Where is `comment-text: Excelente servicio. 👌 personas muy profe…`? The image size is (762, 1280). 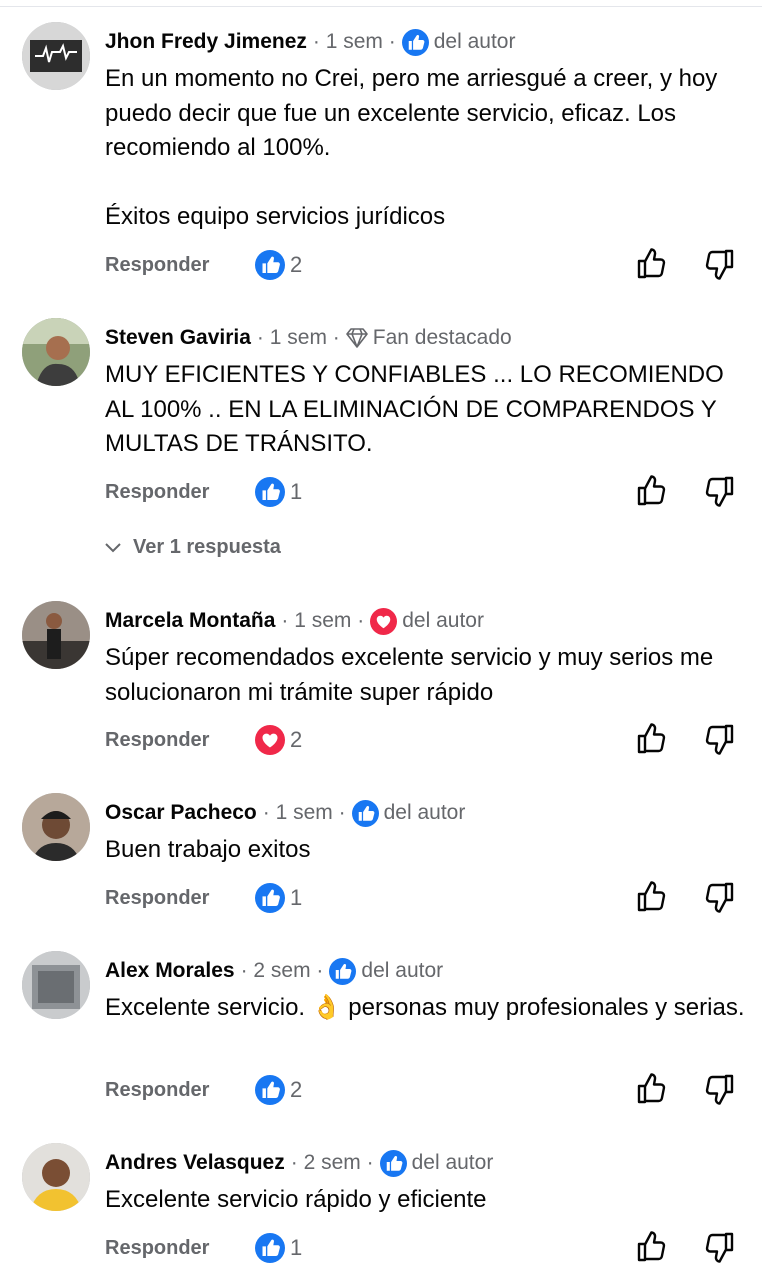
comment-text: Excelente servicio. 👌 personas muy profe… is located at coordinates (425, 1007).